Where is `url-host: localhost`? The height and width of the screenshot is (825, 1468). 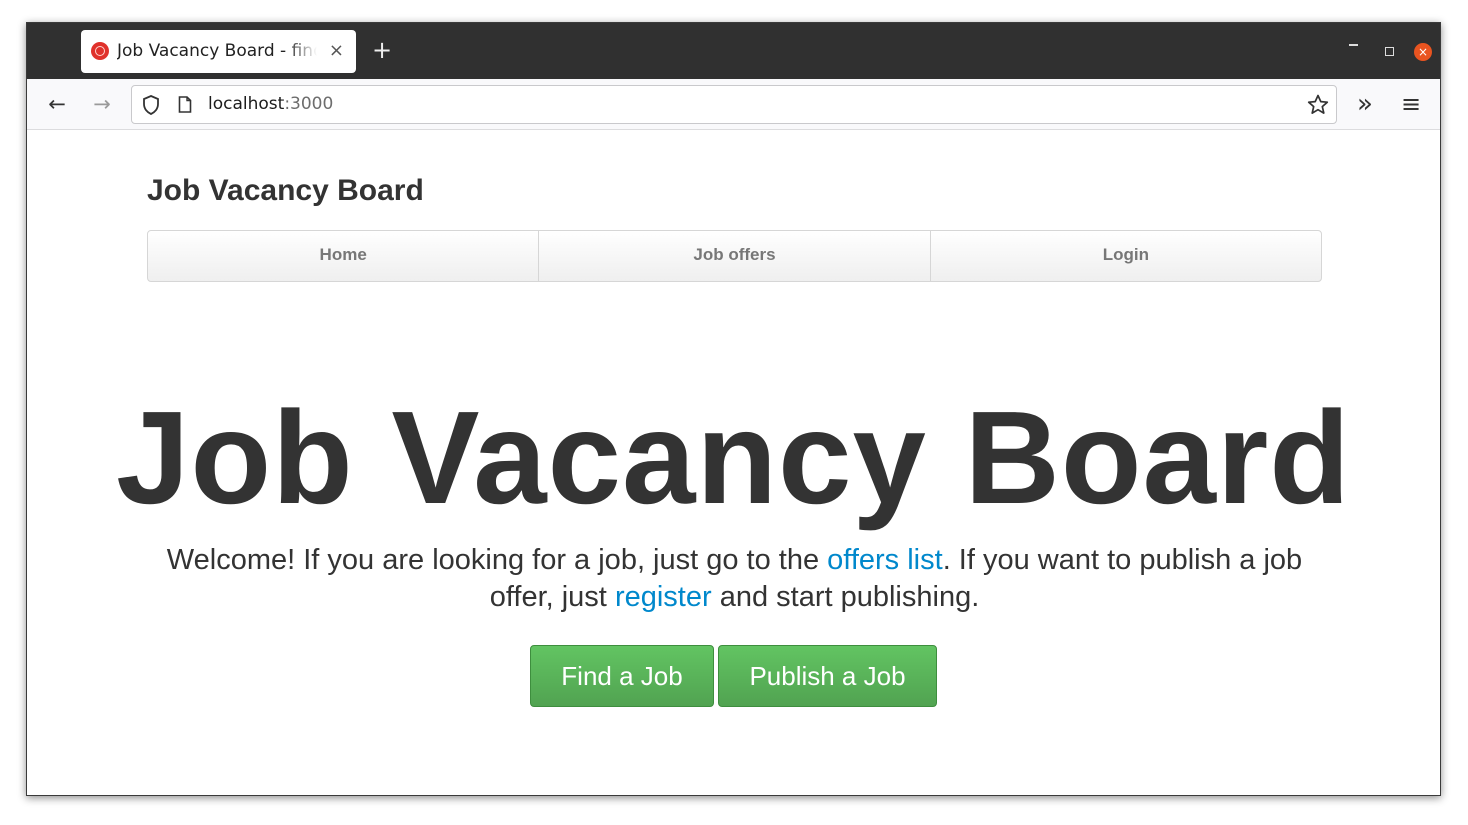 url-host: localhost is located at coordinates (246, 104).